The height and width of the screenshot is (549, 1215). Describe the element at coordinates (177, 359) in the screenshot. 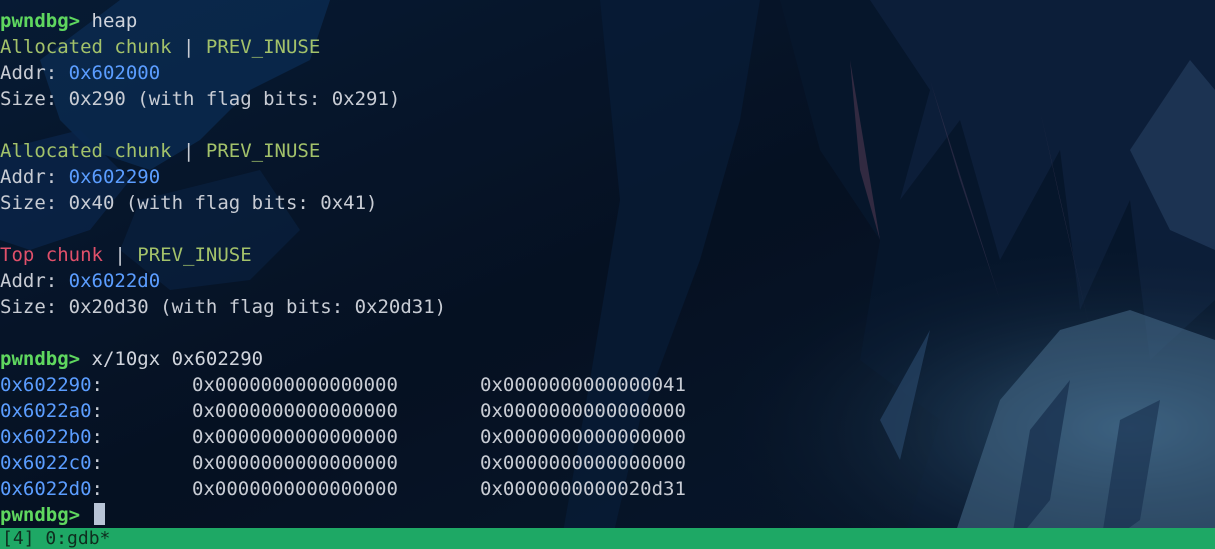

I see `command-text: x/10gx 0x602290` at that location.